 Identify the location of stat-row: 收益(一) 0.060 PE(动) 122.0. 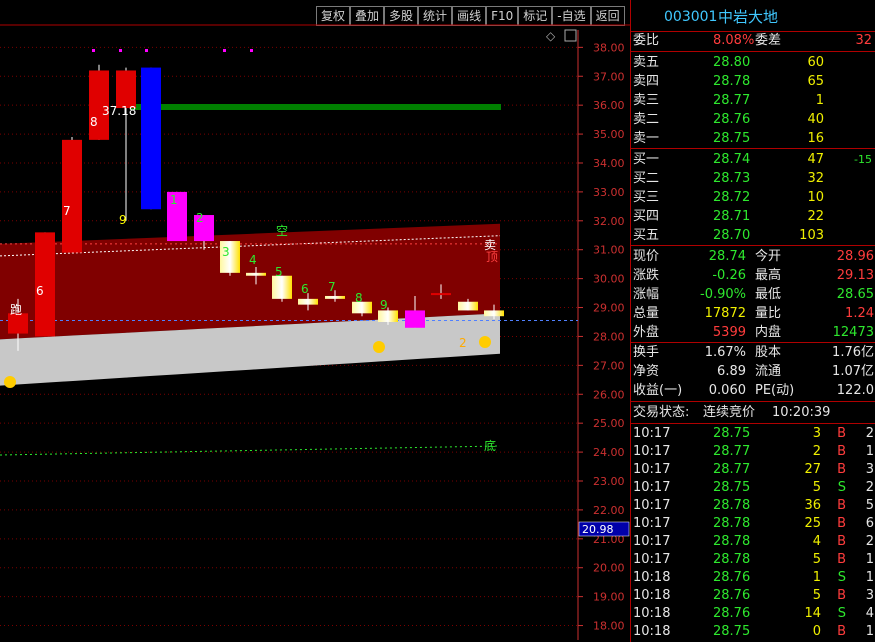
(753, 391).